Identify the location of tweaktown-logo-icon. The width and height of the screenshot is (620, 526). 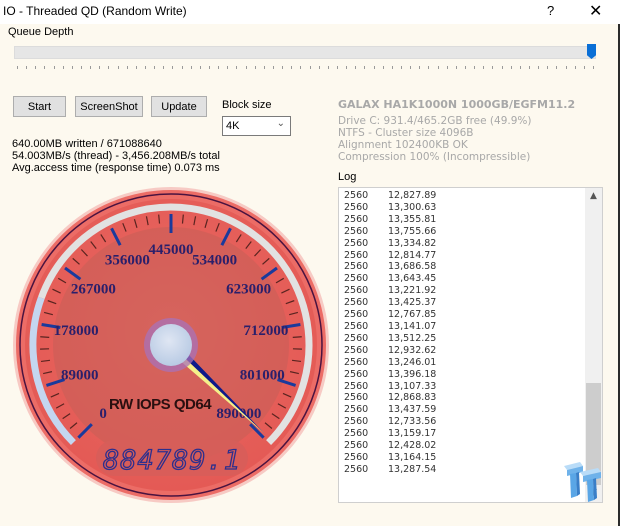
(582, 482).